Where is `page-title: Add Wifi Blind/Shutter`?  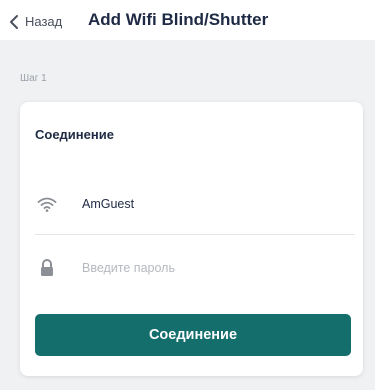 page-title: Add Wifi Blind/Shutter is located at coordinates (178, 19).